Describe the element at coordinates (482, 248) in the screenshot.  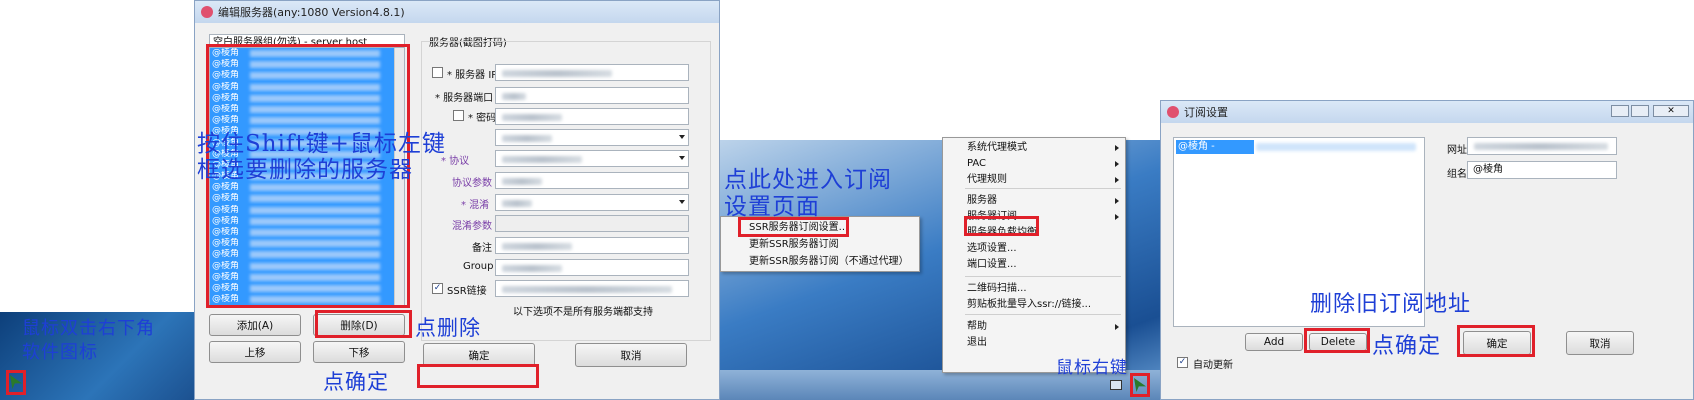
I see `remark-label: 备注` at that location.